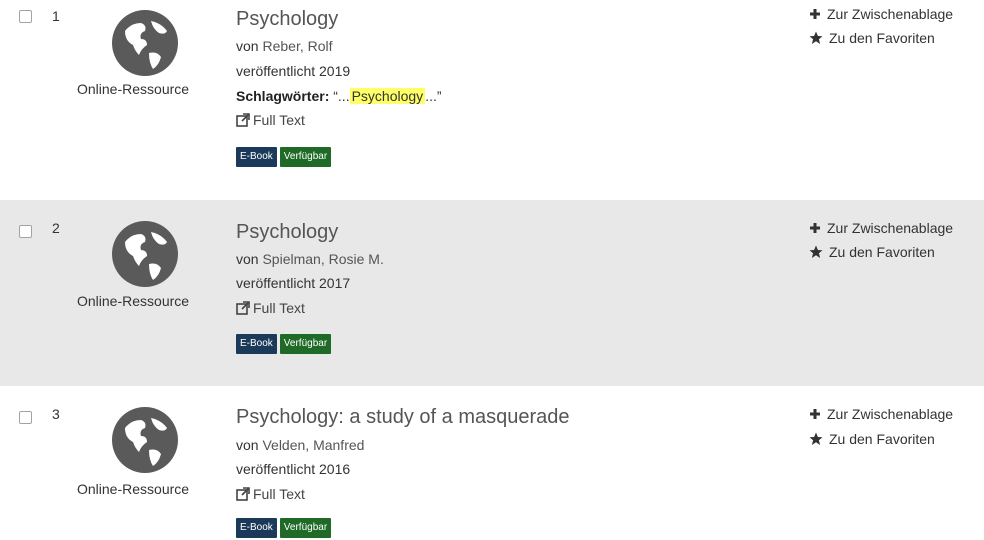  What do you see at coordinates (56, 228) in the screenshot?
I see `result-number: 2` at bounding box center [56, 228].